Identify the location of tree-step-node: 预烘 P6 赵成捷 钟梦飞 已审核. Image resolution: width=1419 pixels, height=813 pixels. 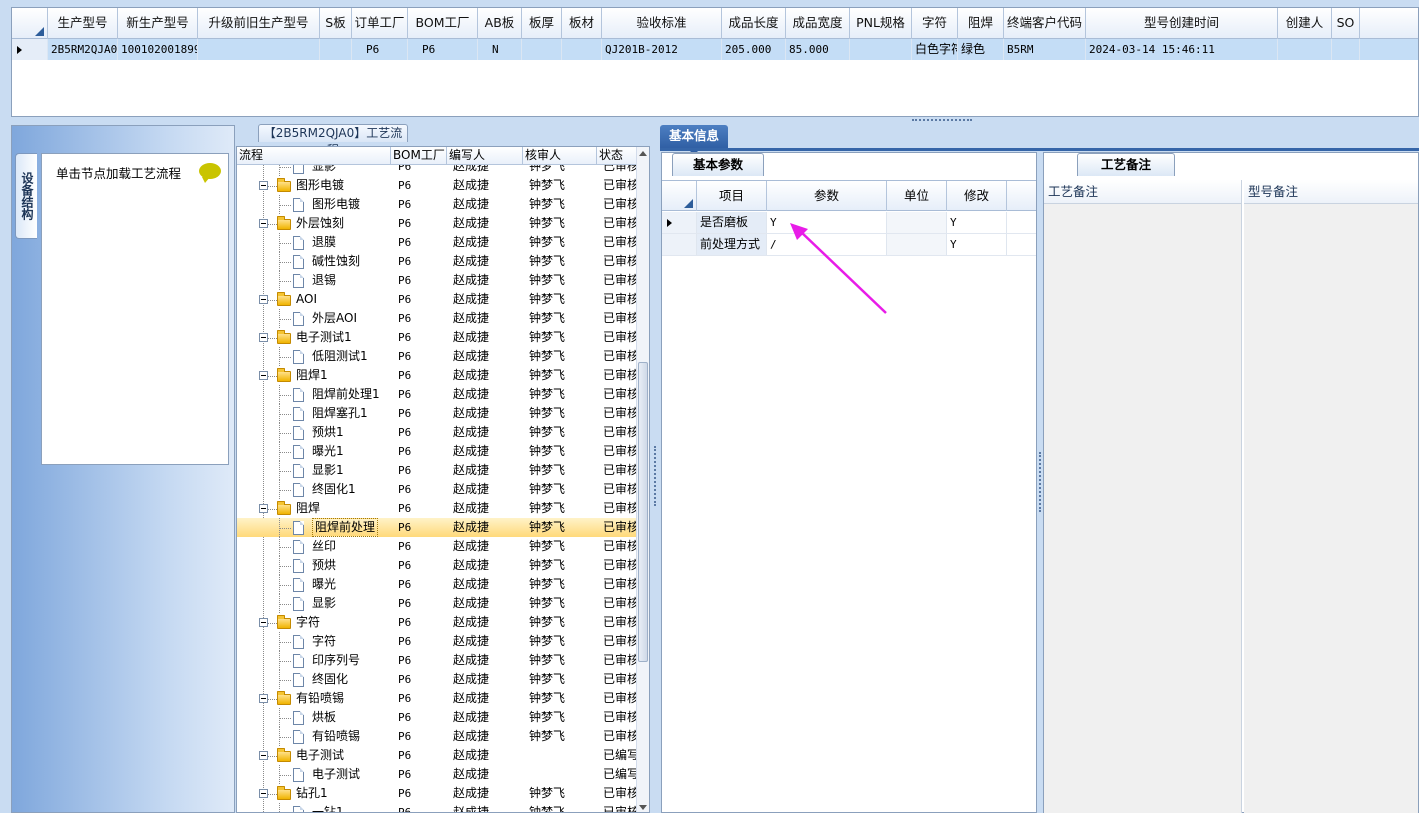
(437, 565).